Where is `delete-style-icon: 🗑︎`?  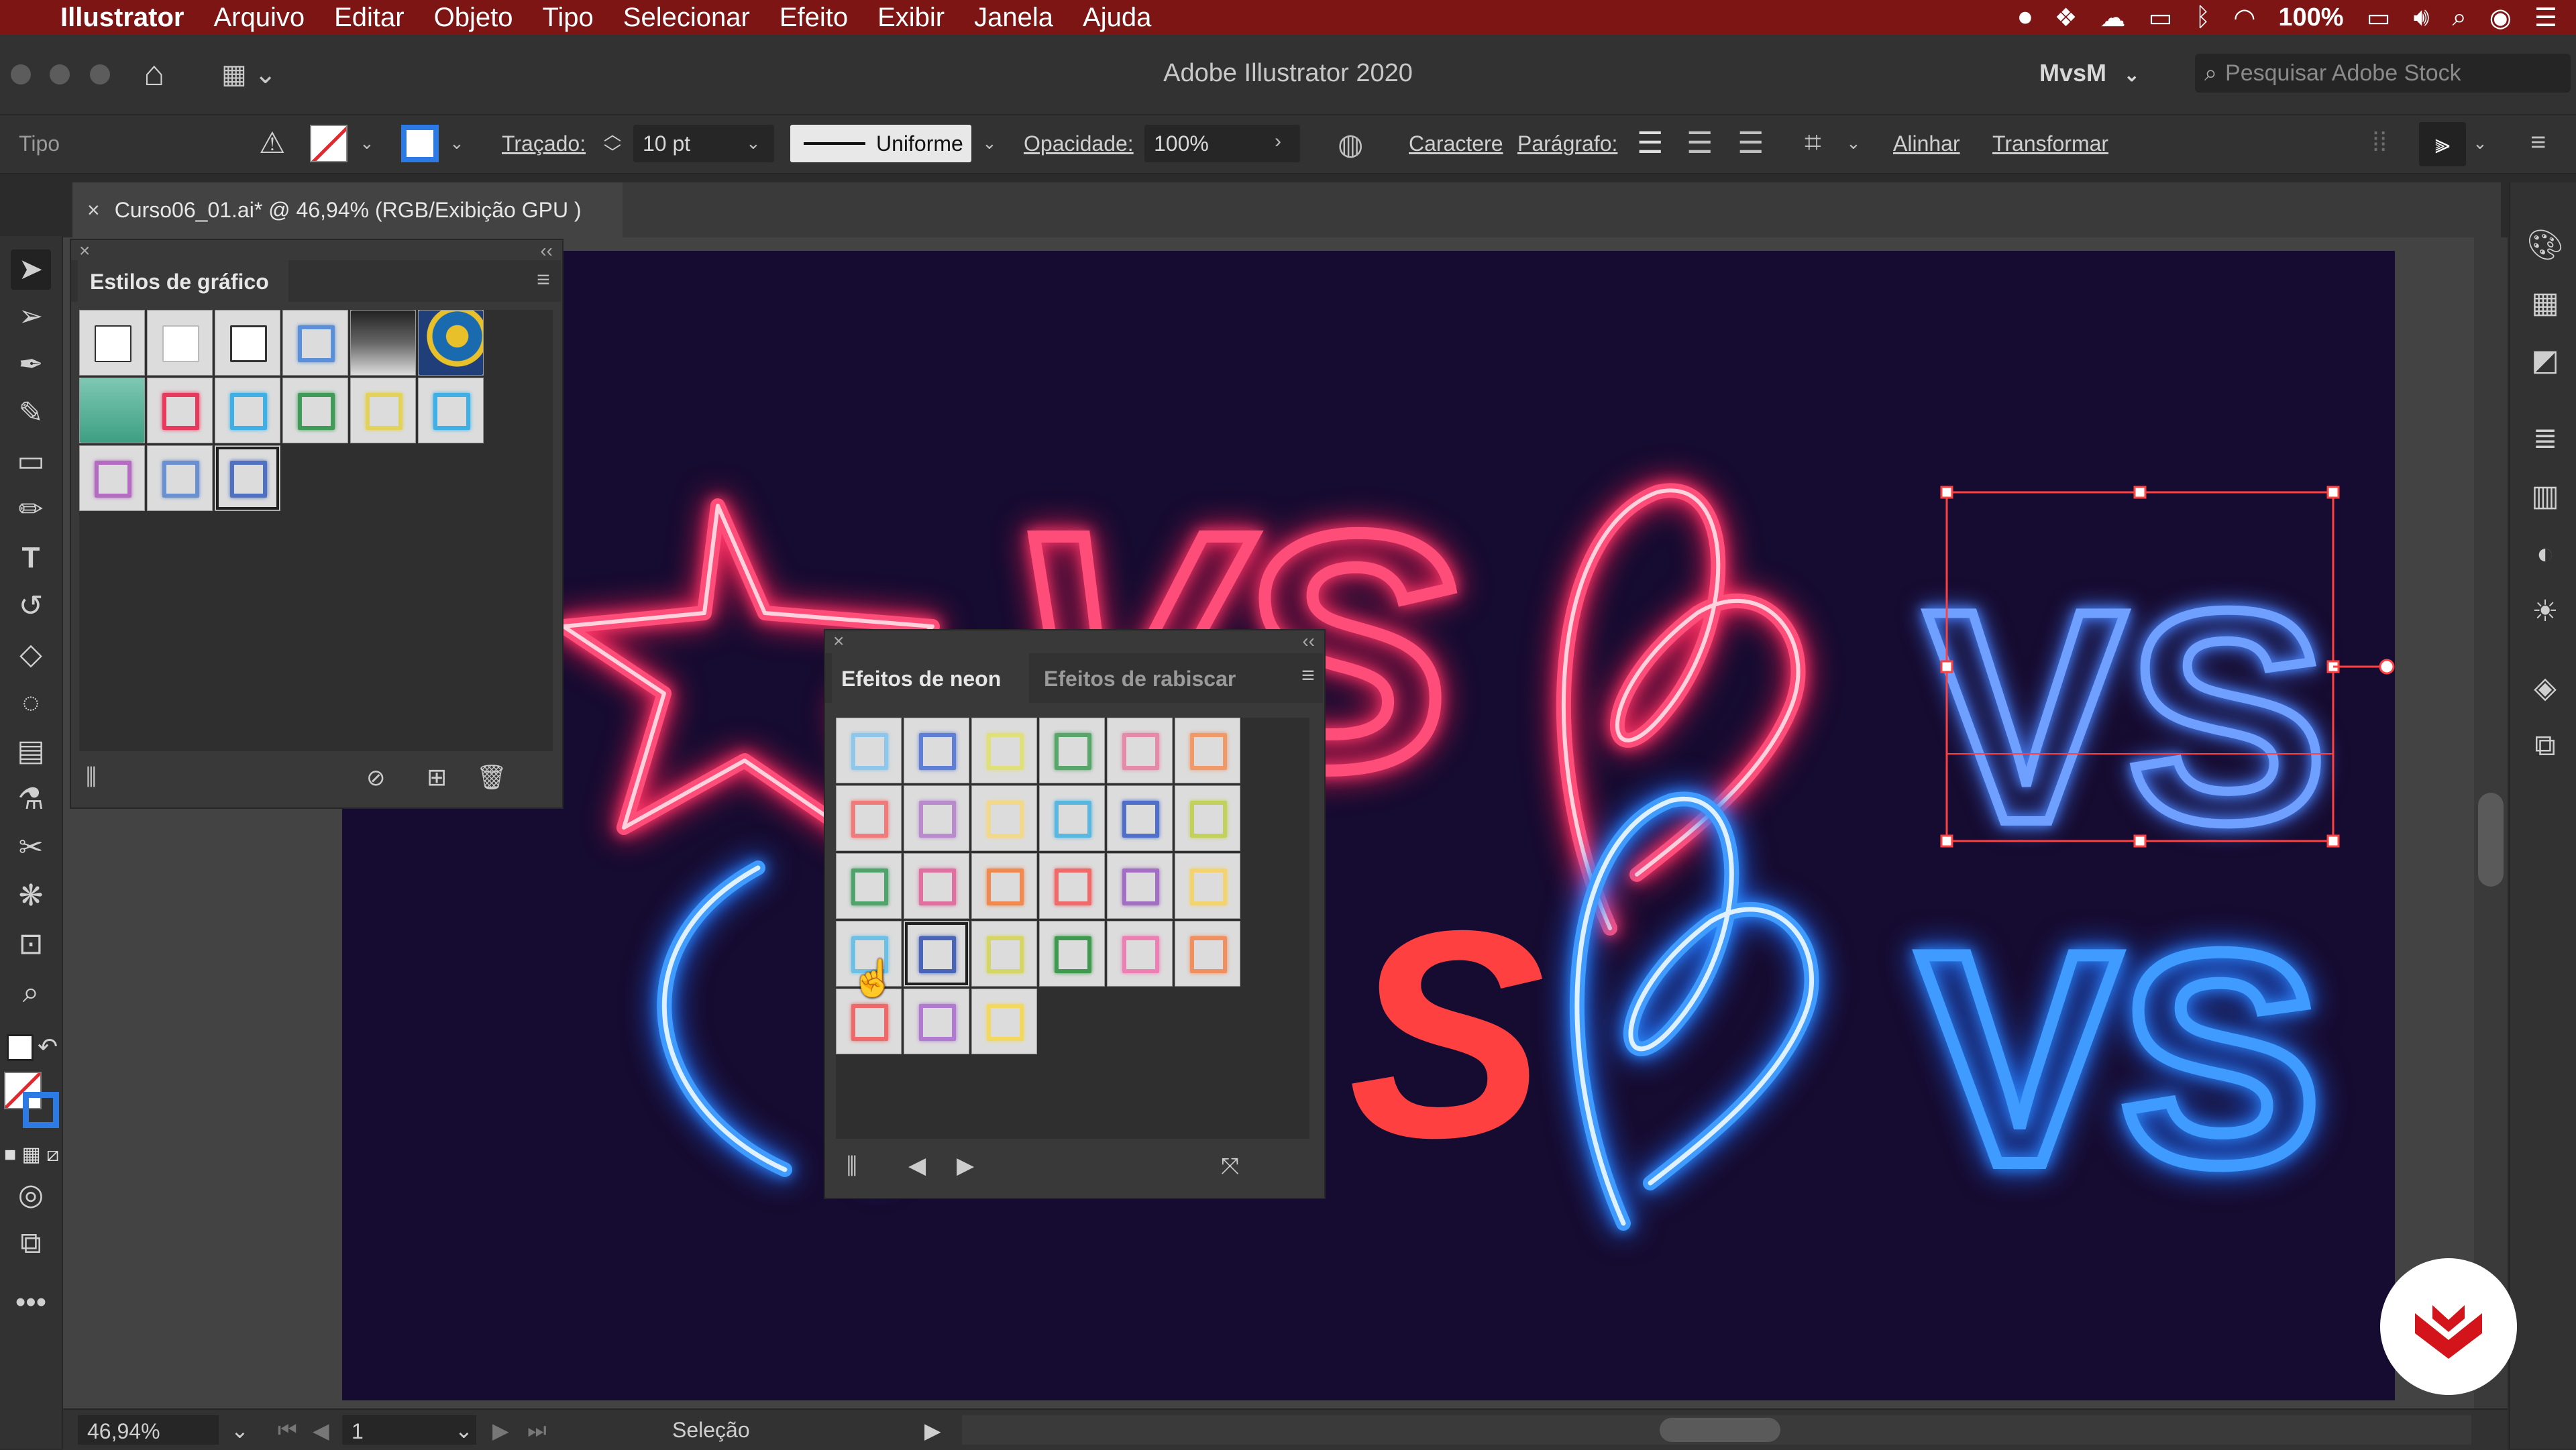 delete-style-icon: 🗑︎ is located at coordinates (491, 777).